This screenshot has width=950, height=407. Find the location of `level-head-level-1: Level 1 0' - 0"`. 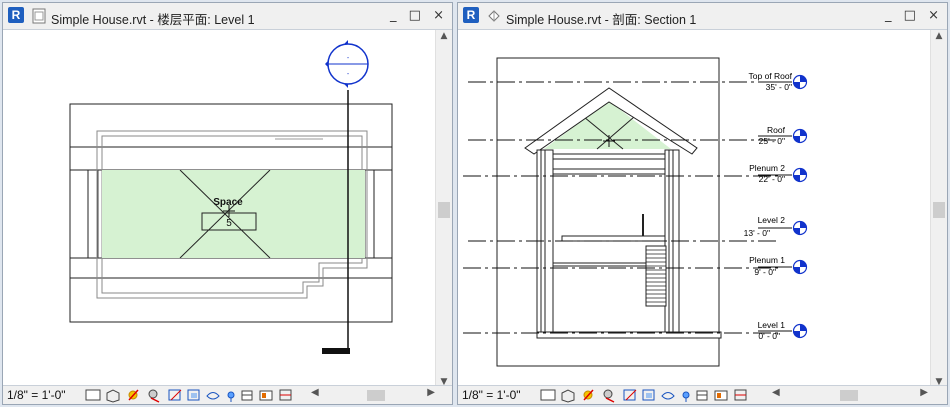

level-head-level-1: Level 1 0' - 0" is located at coordinates (783, 330).